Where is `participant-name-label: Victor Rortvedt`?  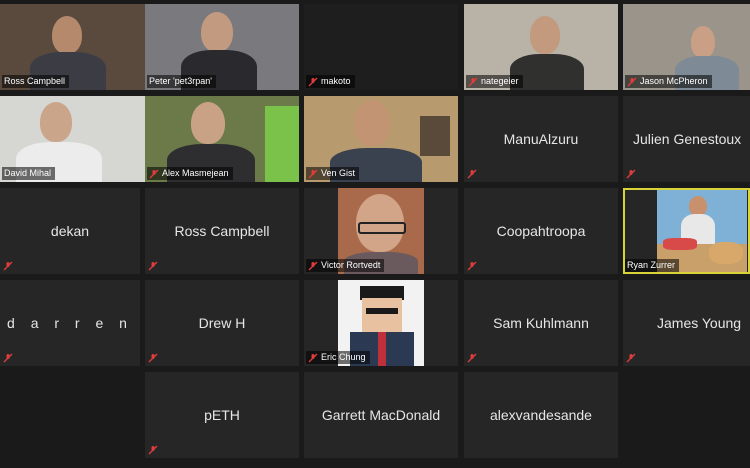 participant-name-label: Victor Rortvedt is located at coordinates (345, 265).